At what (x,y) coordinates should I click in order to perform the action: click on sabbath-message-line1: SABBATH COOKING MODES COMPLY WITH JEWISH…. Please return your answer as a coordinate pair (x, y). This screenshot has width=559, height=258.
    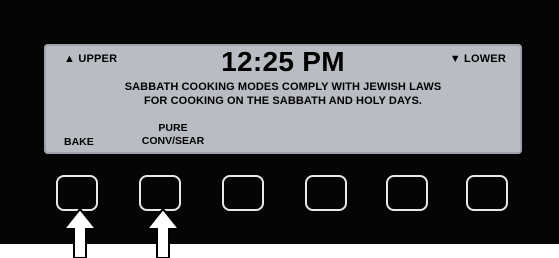
    Looking at the image, I should click on (283, 87).